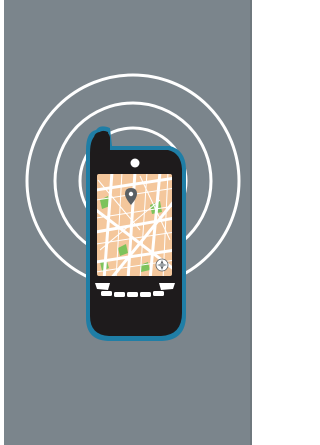 The image size is (320, 445). What do you see at coordinates (251, 222) in the screenshot?
I see `right-edge` at bounding box center [251, 222].